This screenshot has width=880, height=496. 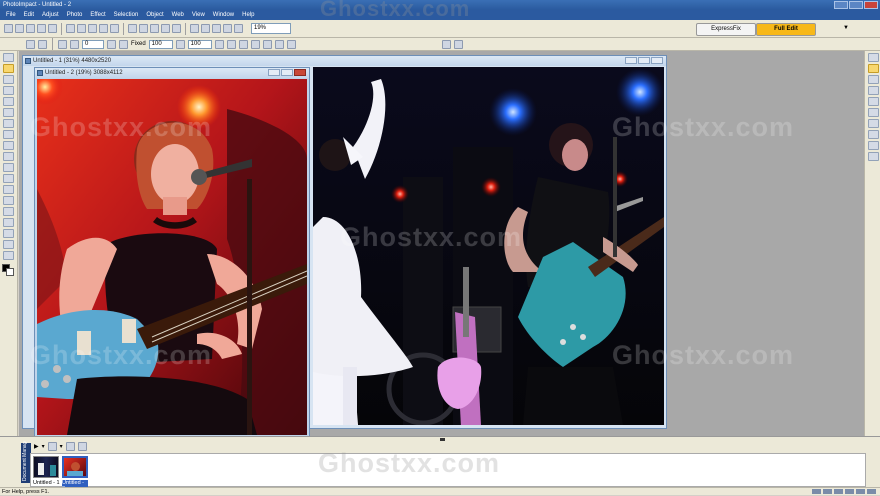 I want to click on shape-icon, so click(x=62, y=44).